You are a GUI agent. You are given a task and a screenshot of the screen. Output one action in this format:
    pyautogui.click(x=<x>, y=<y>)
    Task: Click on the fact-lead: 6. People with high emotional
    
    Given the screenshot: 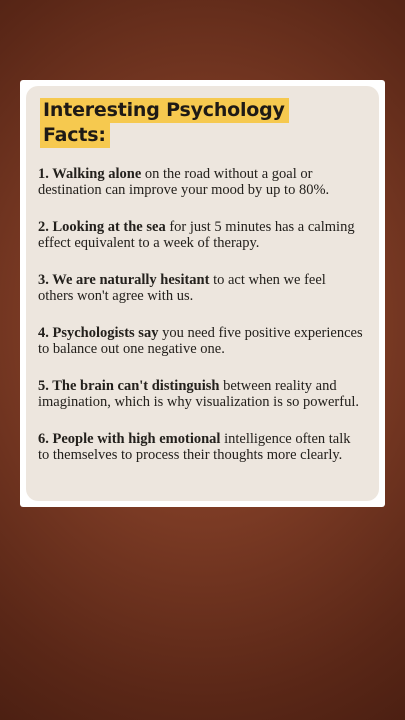 What is the action you would take?
    pyautogui.click(x=129, y=439)
    